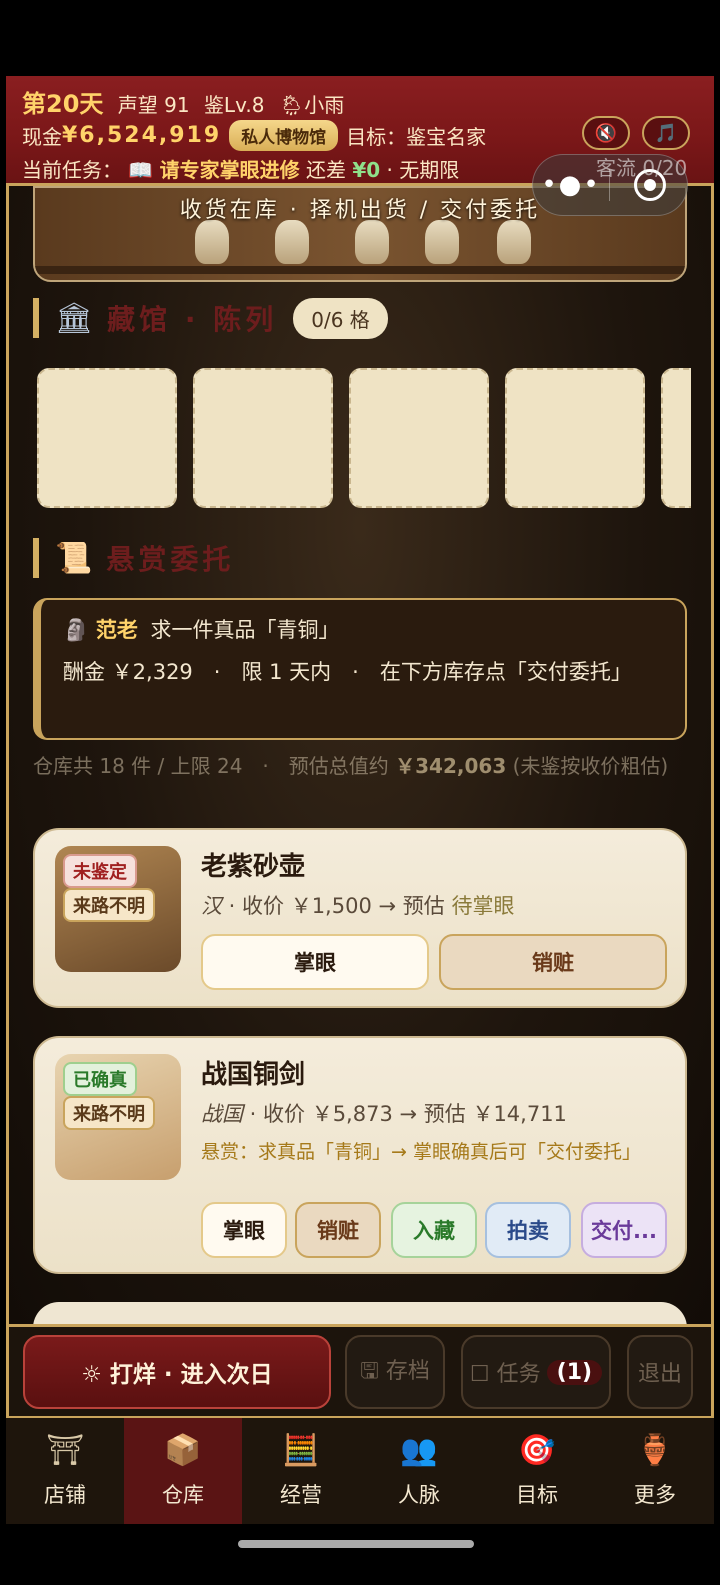 The width and height of the screenshot is (720, 1585). What do you see at coordinates (183, 1471) in the screenshot?
I see `tab-warehouse: 📦 仓库` at bounding box center [183, 1471].